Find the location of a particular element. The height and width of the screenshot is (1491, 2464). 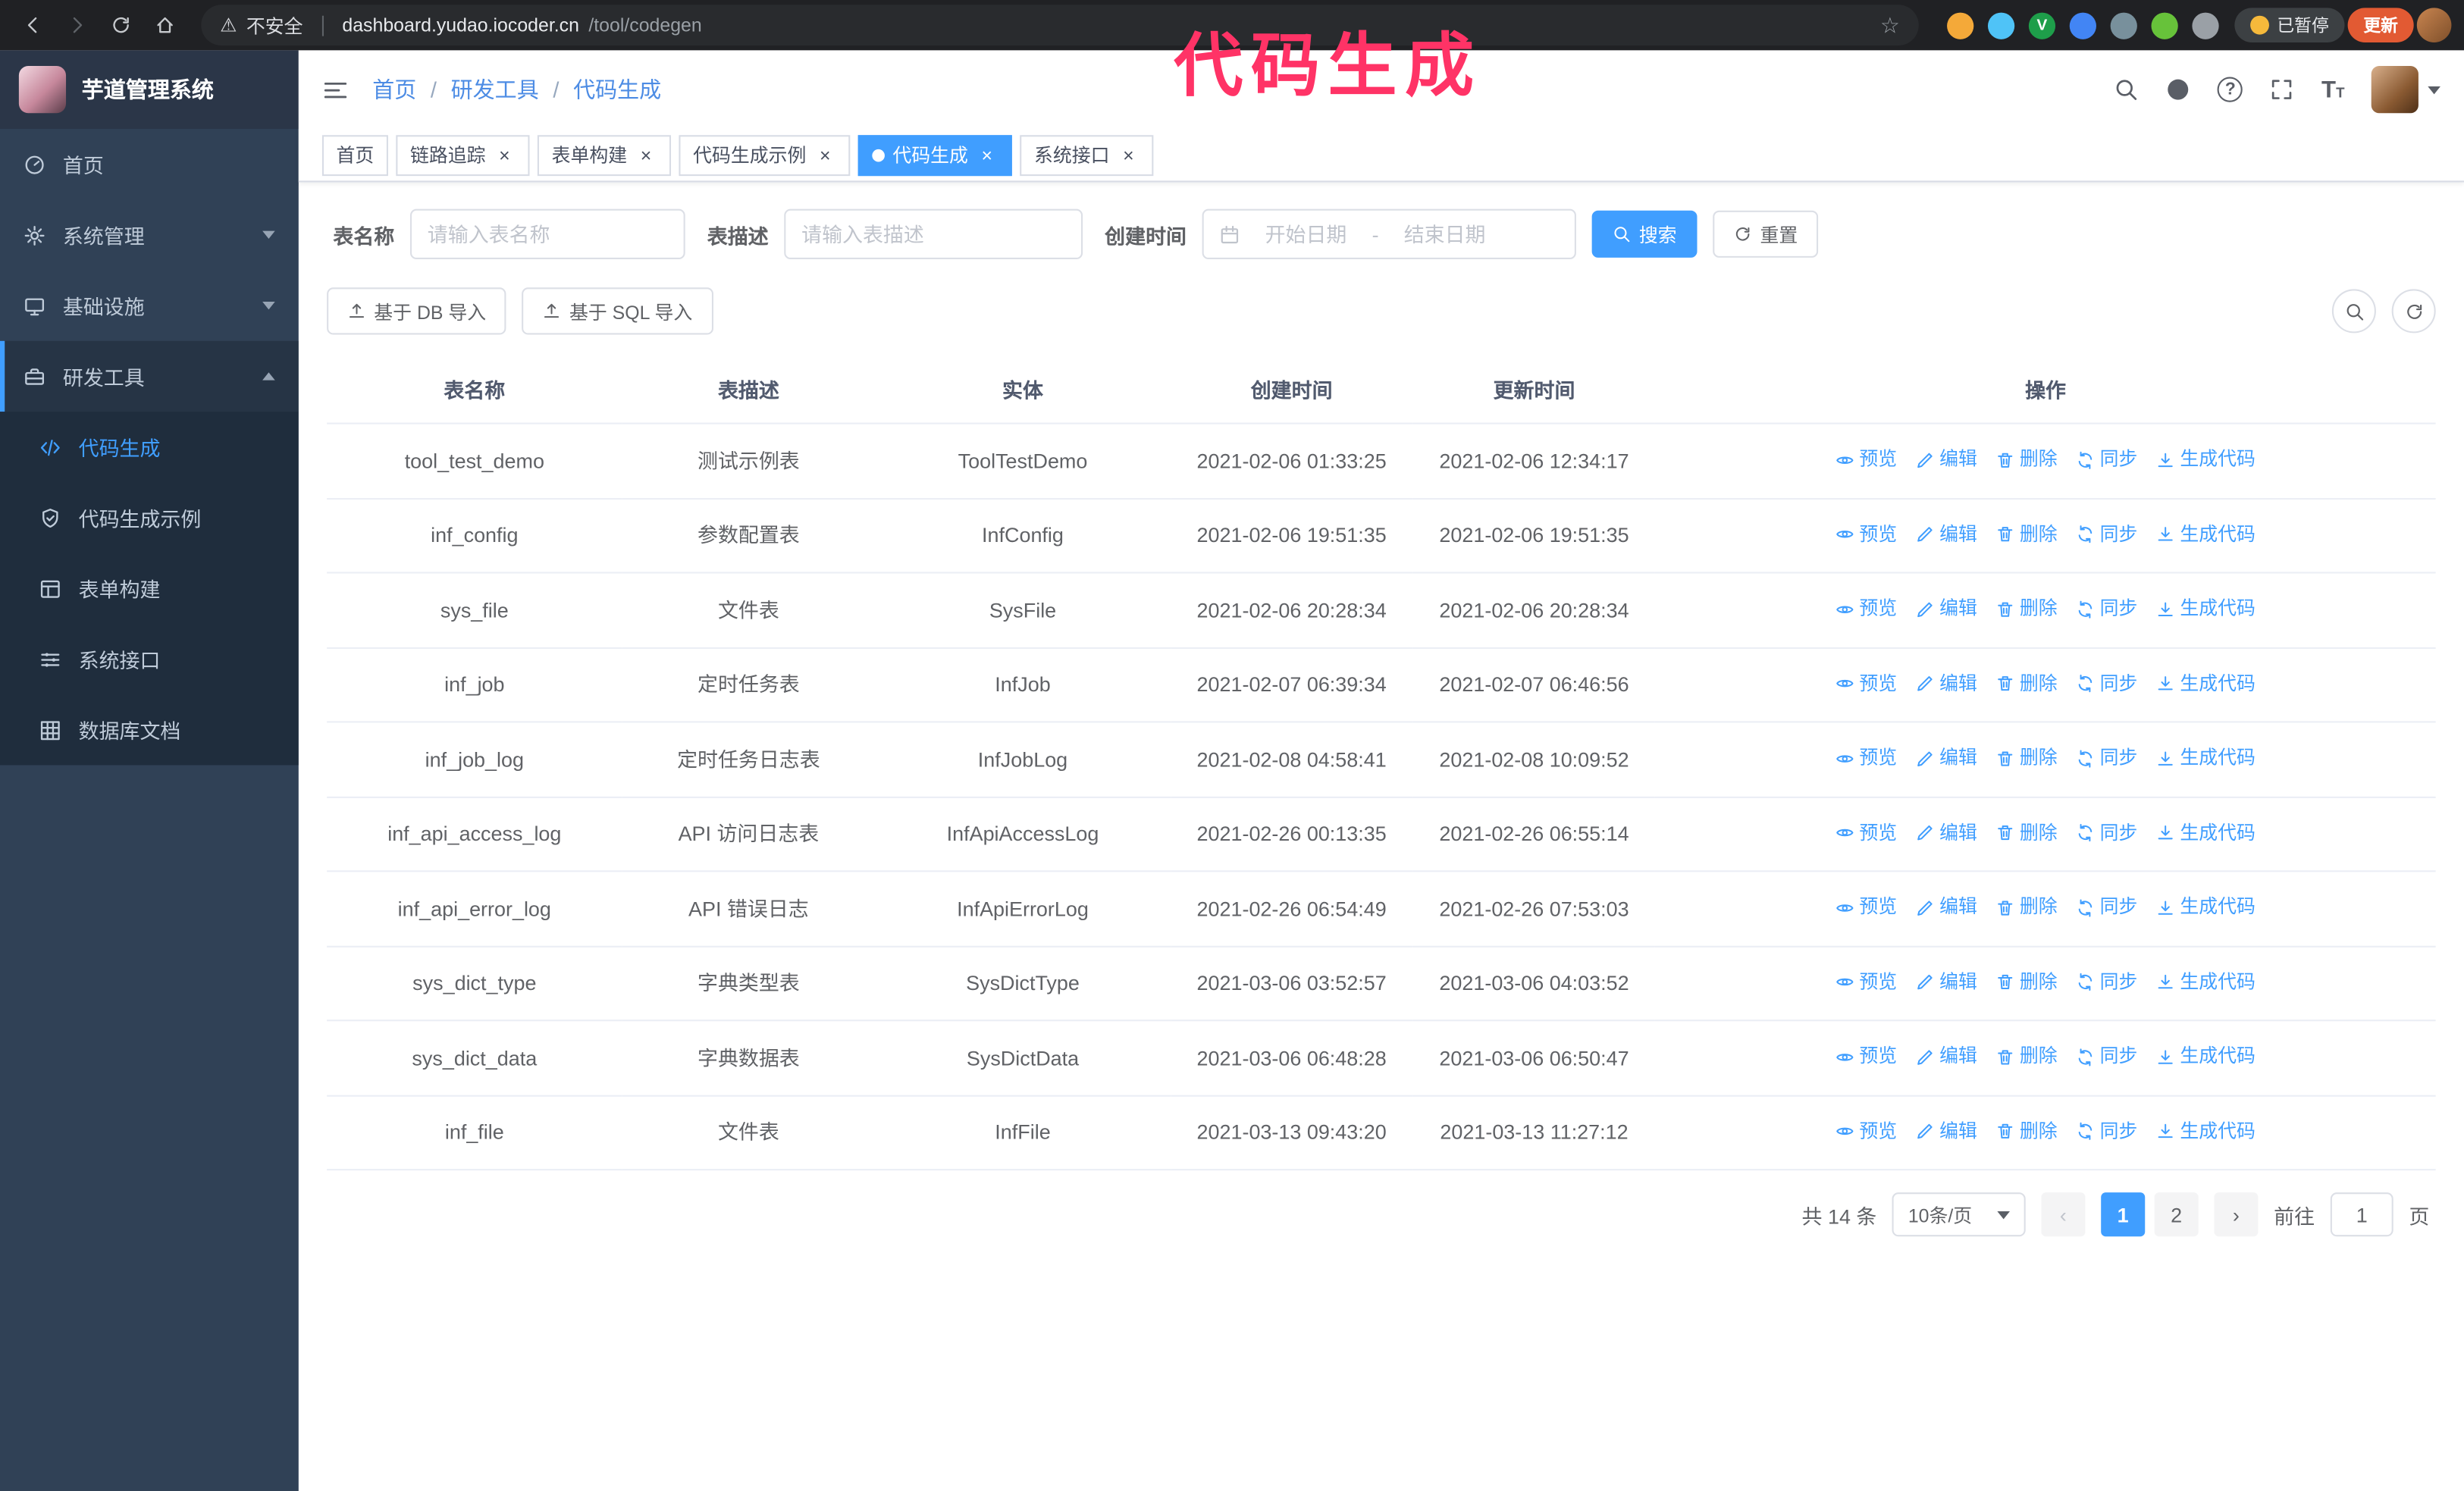

breadcrumb-item: 代码生成 is located at coordinates (617, 89).